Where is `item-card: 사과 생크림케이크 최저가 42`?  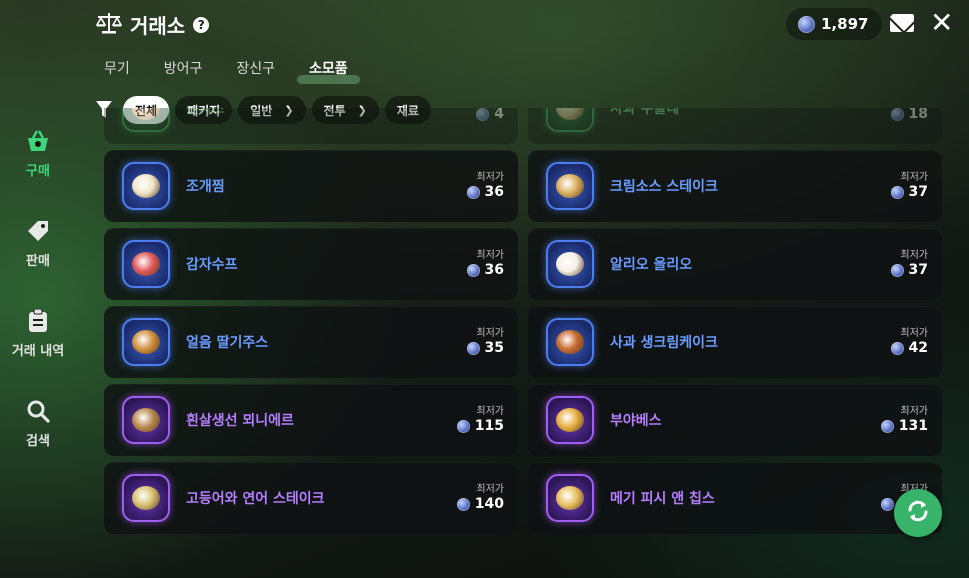 item-card: 사과 생크림케이크 최저가 42 is located at coordinates (735, 342).